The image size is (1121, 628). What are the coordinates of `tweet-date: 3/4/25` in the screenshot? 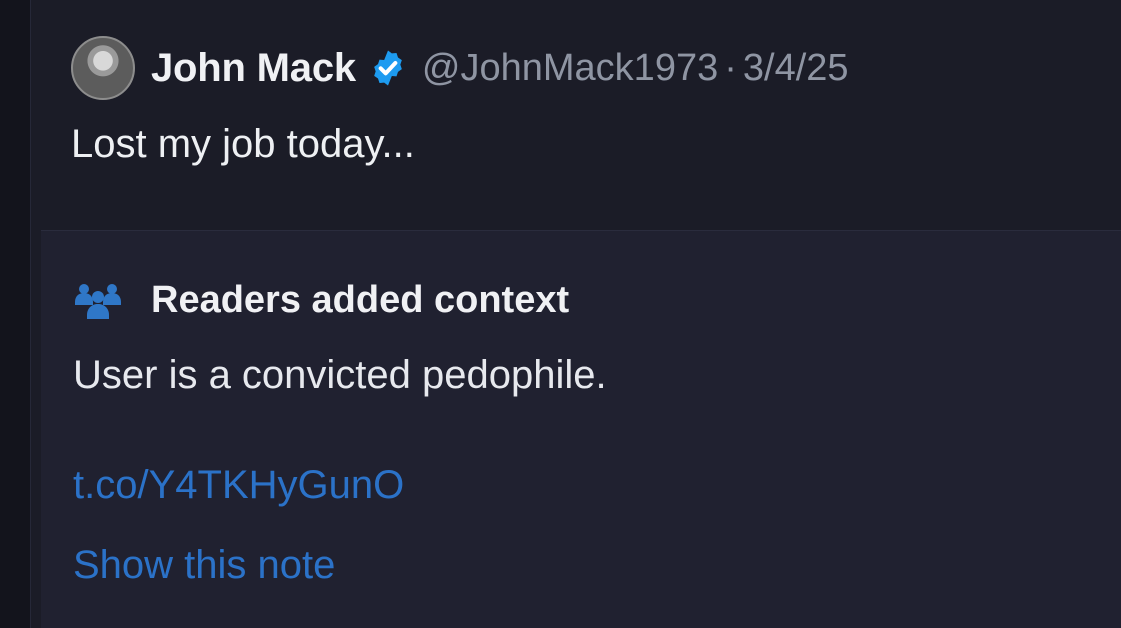 It's located at (796, 68).